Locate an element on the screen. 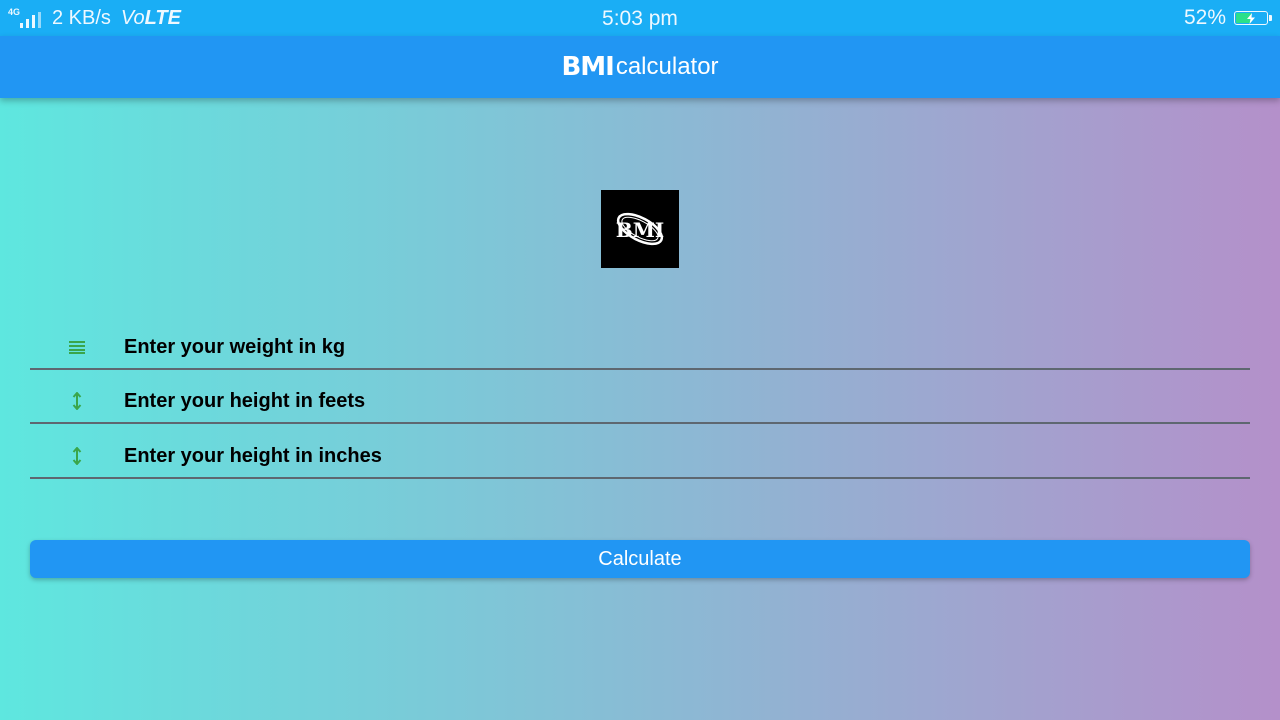 The image size is (1280, 720). status-time: 5:03 pm is located at coordinates (640, 18).